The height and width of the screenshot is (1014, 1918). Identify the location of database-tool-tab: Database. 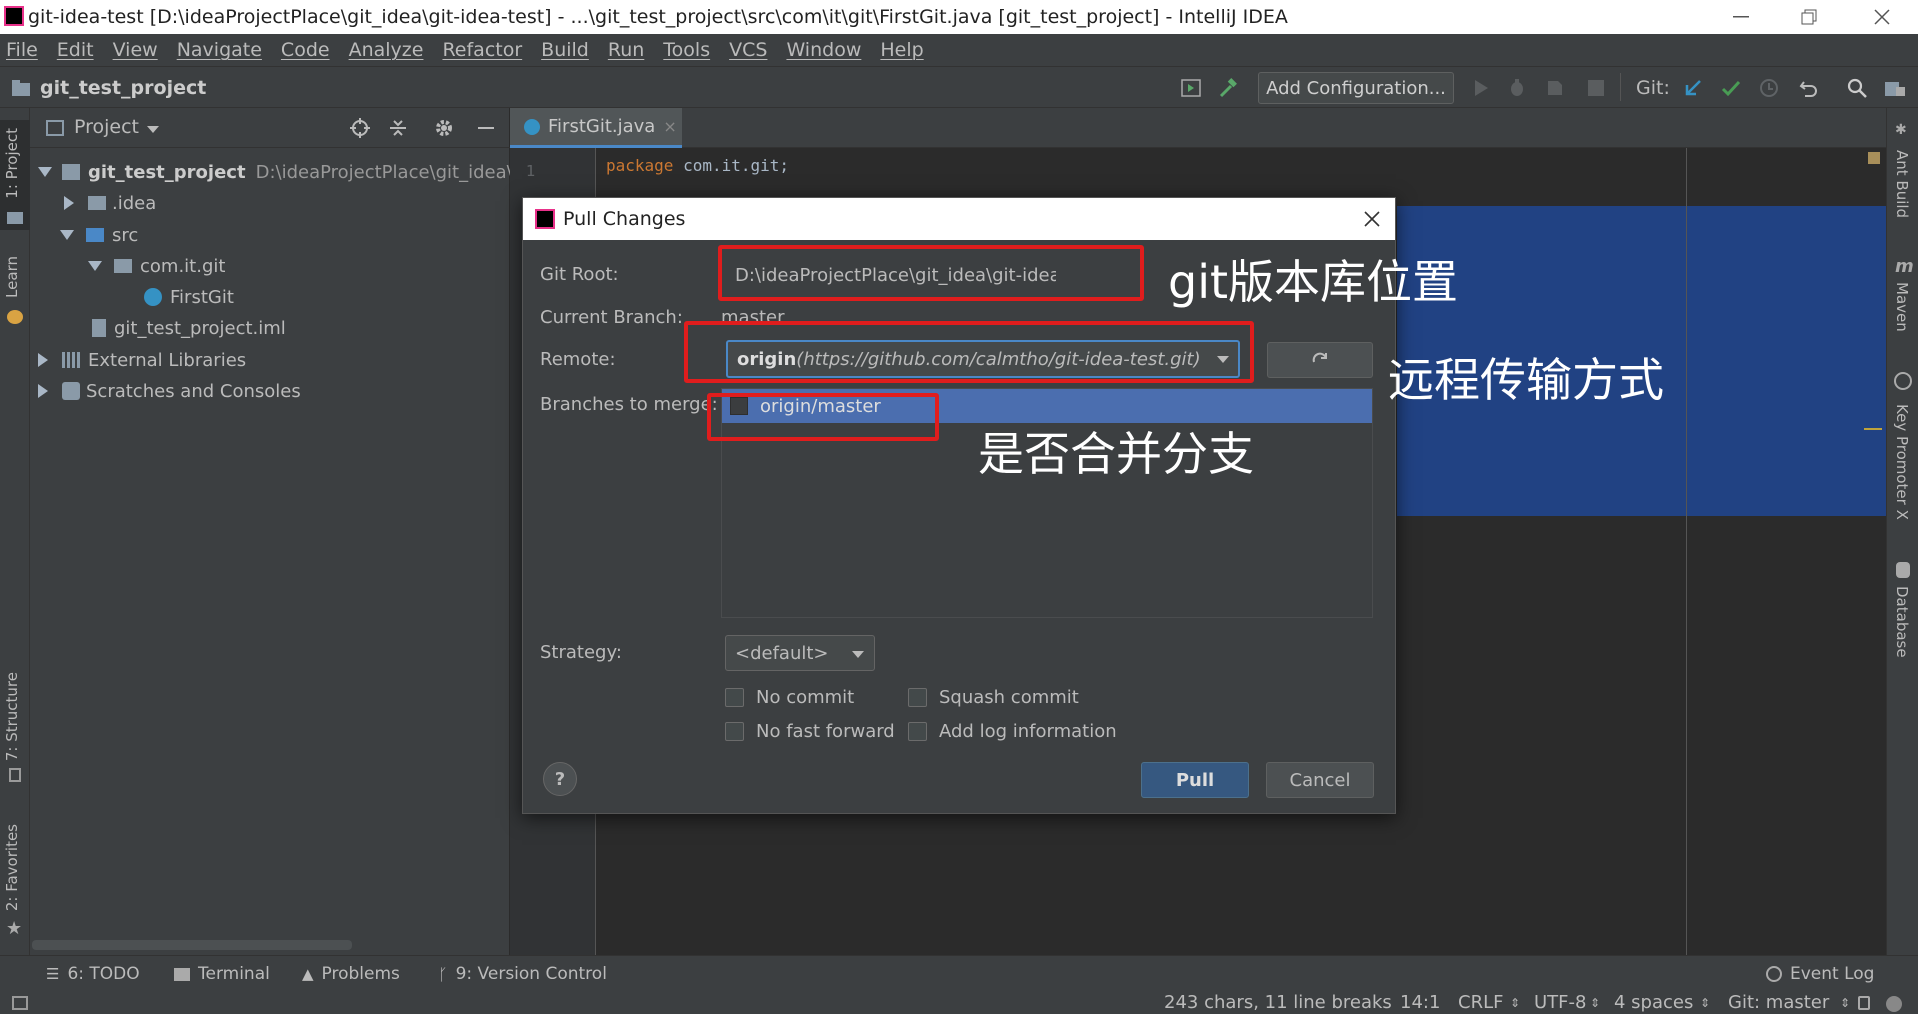
(1902, 622).